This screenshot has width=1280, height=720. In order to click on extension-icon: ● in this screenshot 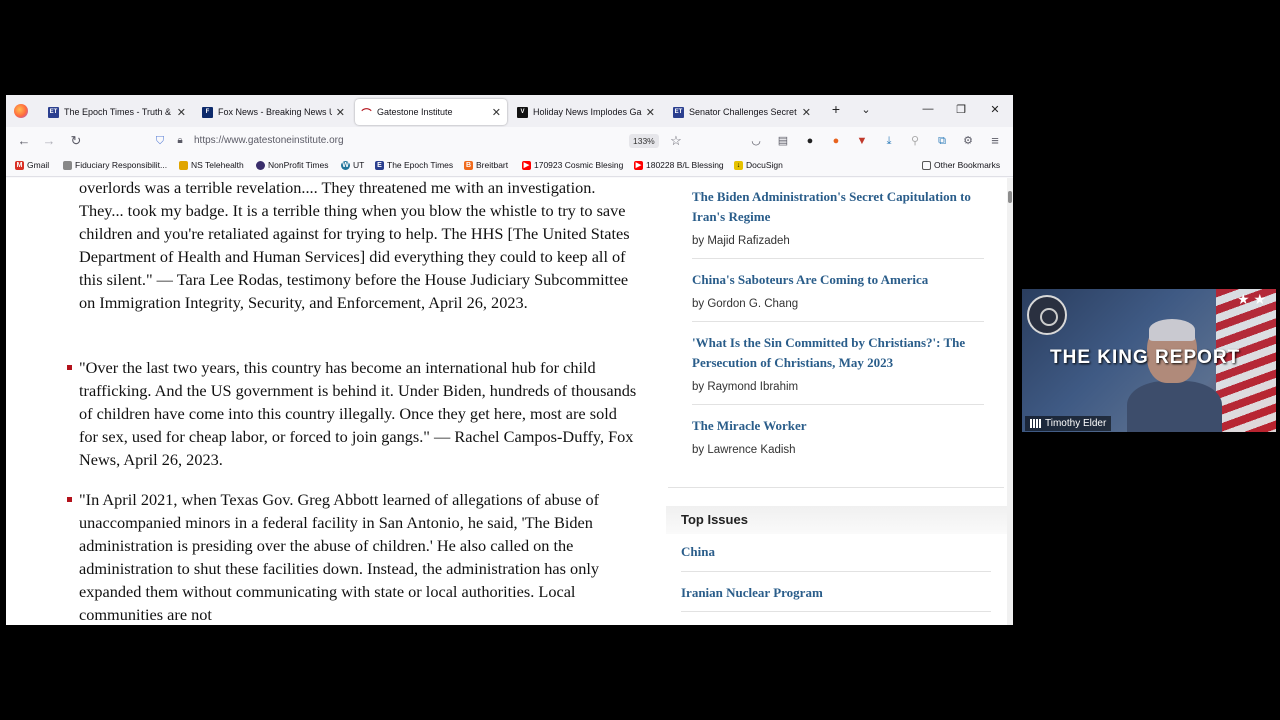, I will do `click(810, 141)`.